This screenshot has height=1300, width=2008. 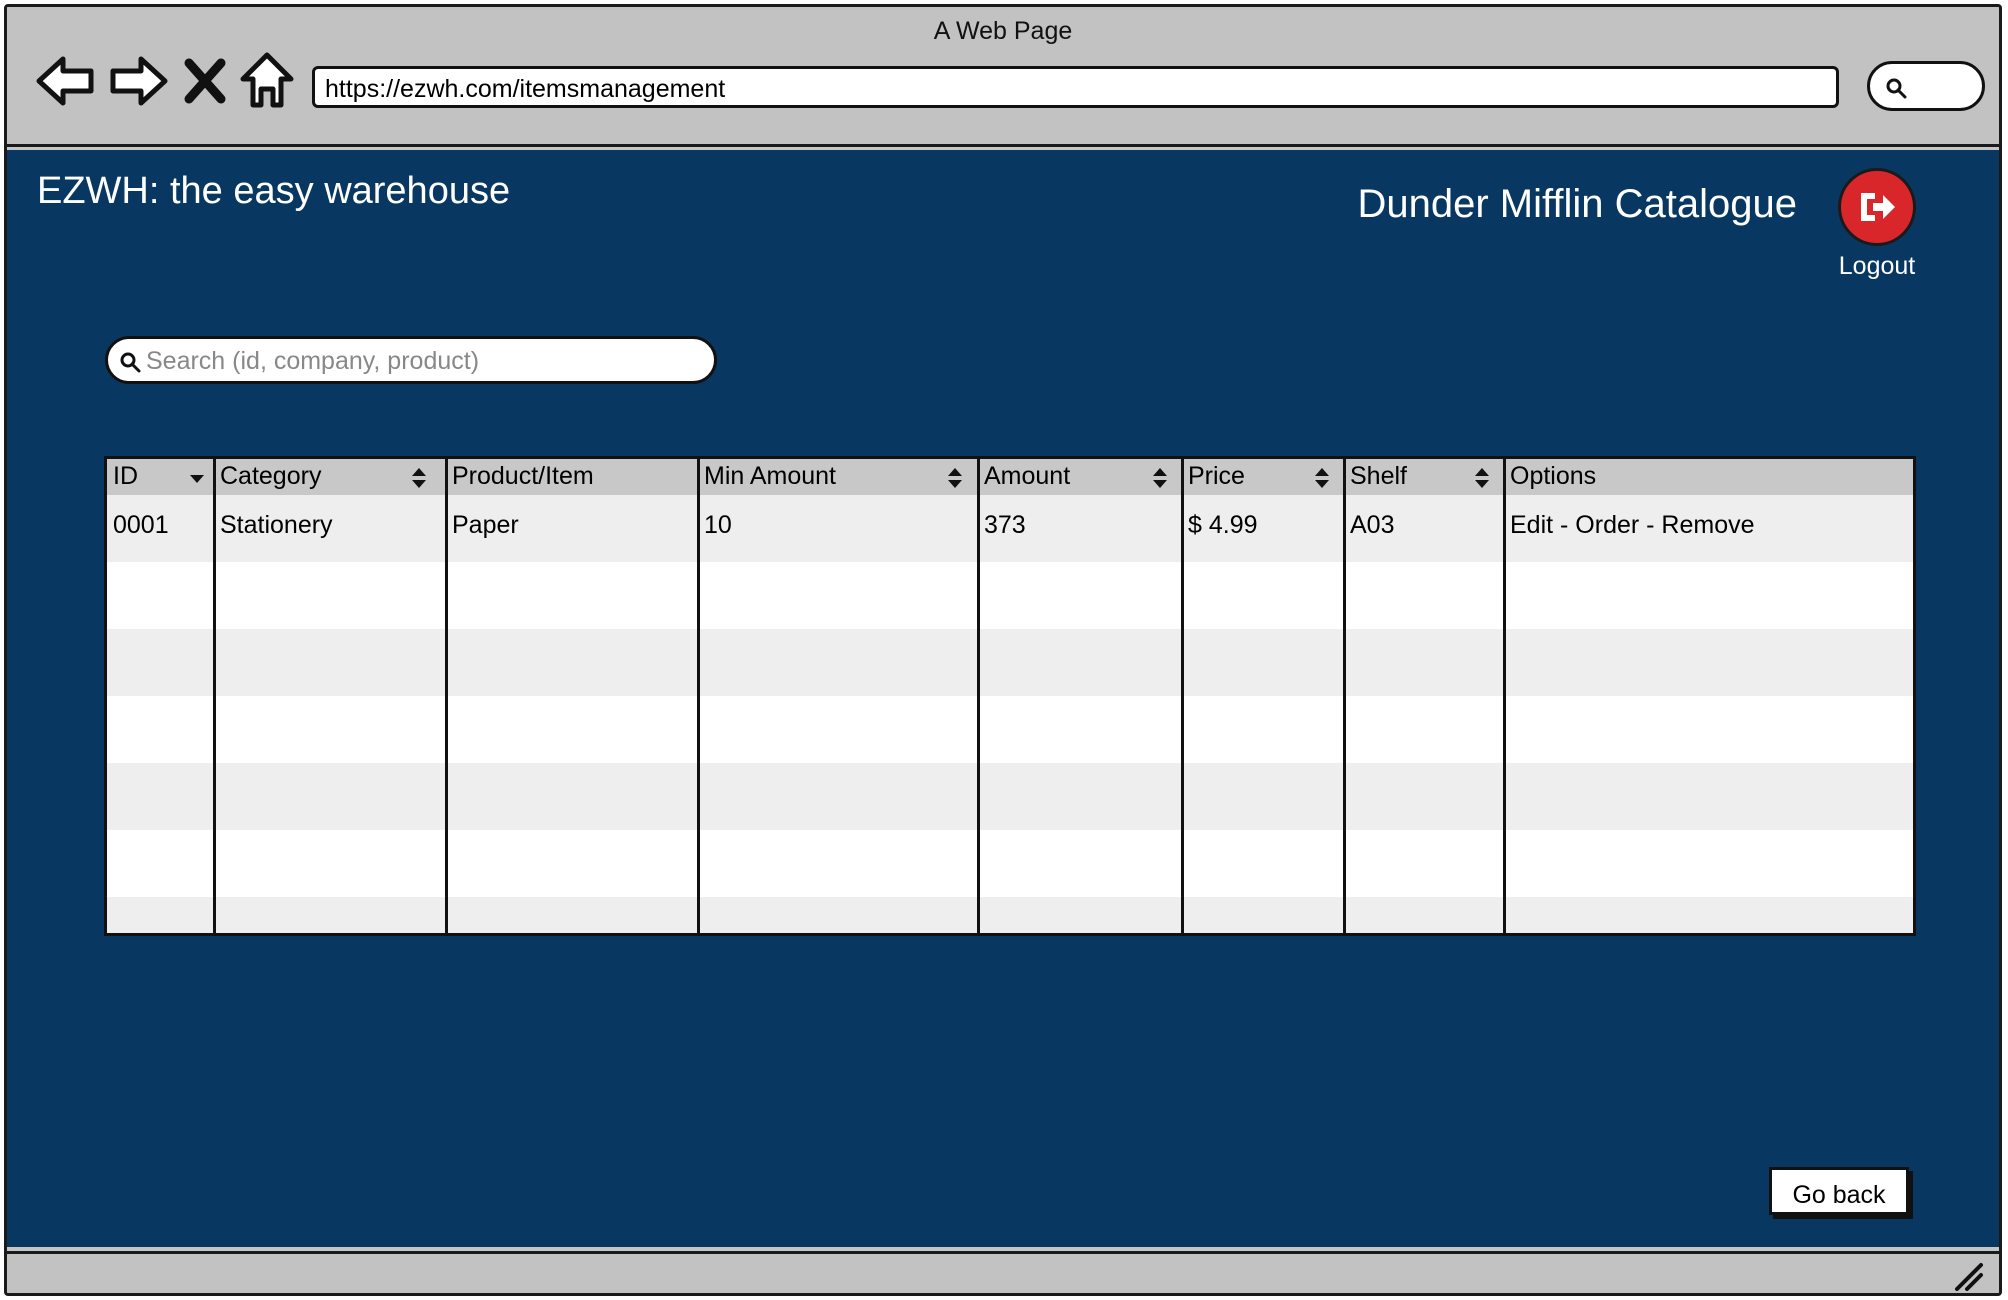 I want to click on cell-category: Stationery, so click(x=276, y=525).